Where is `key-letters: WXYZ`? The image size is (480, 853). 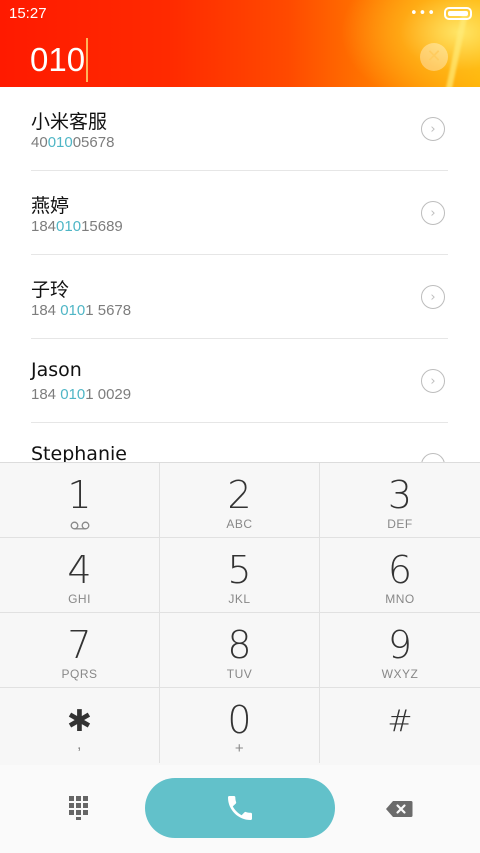
key-letters: WXYZ is located at coordinates (400, 674).